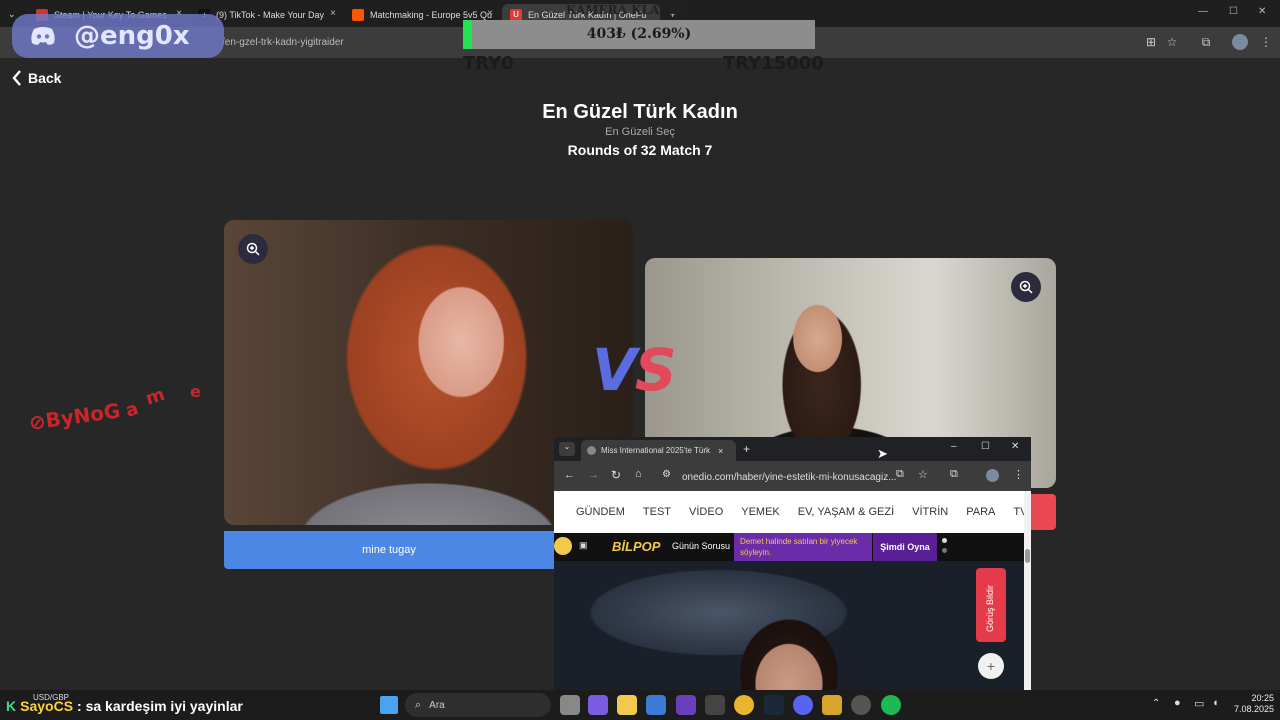  Describe the element at coordinates (569, 475) in the screenshot. I see `arrow-left-icon: ←` at that location.